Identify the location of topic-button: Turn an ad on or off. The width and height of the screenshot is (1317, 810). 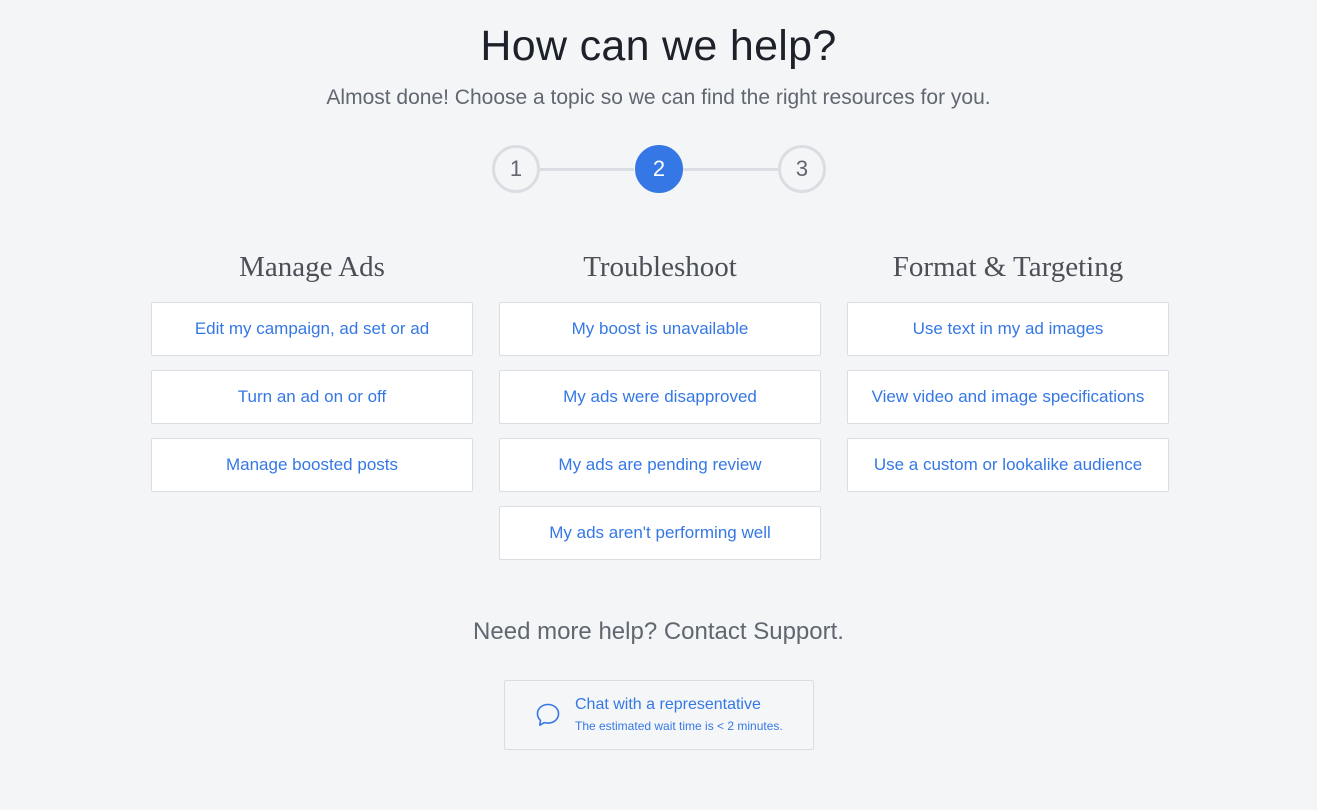
(312, 397).